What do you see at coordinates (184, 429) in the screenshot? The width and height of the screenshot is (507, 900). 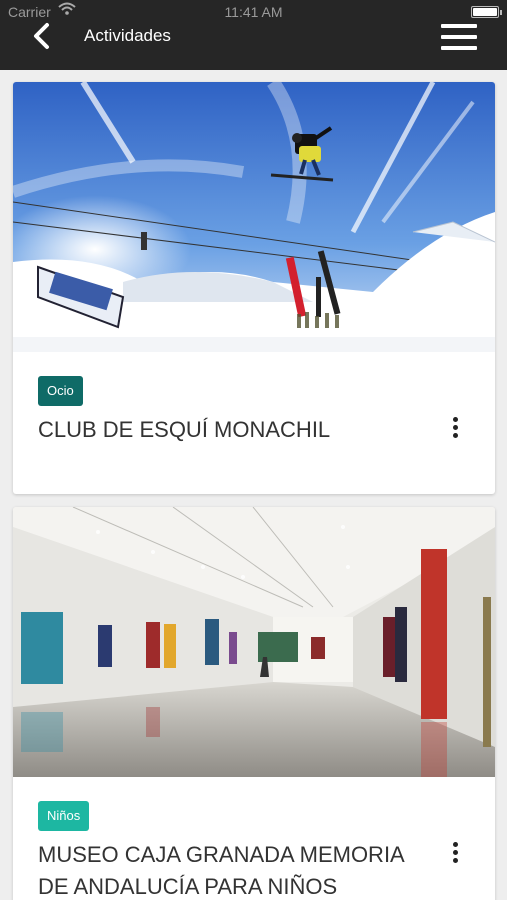 I see `card-title: CLUB DE ESQUÍ MONACHIL` at bounding box center [184, 429].